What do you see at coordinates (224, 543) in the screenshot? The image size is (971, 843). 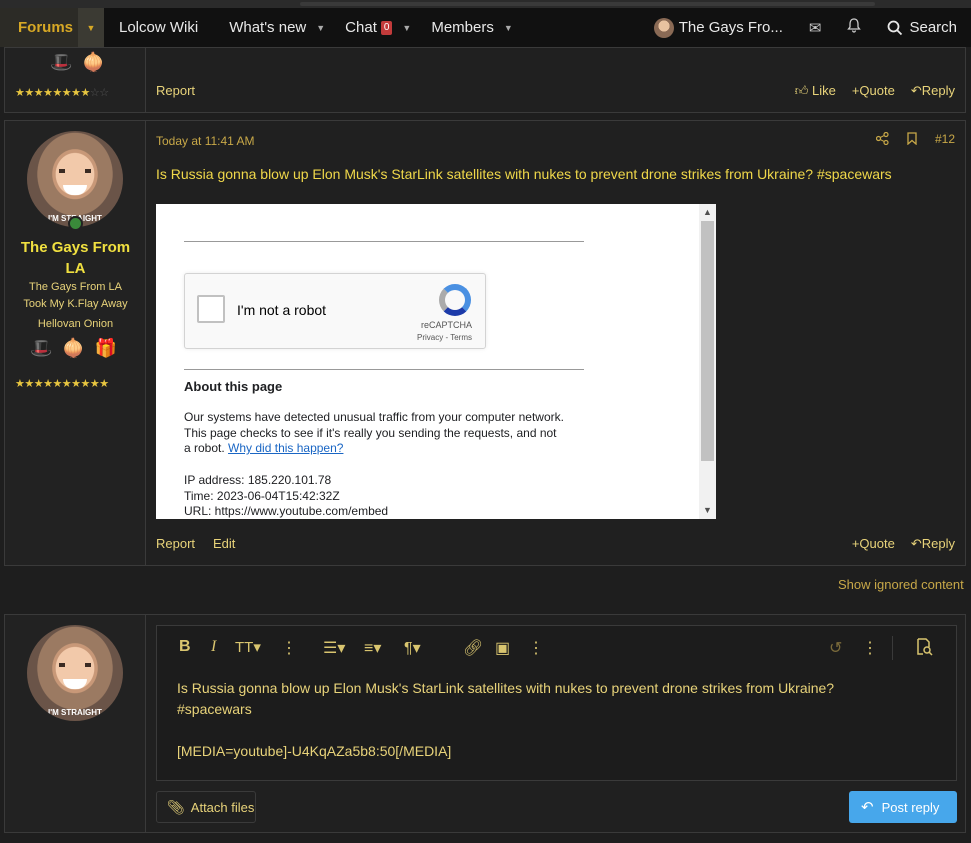 I see `edit-link: Edit` at bounding box center [224, 543].